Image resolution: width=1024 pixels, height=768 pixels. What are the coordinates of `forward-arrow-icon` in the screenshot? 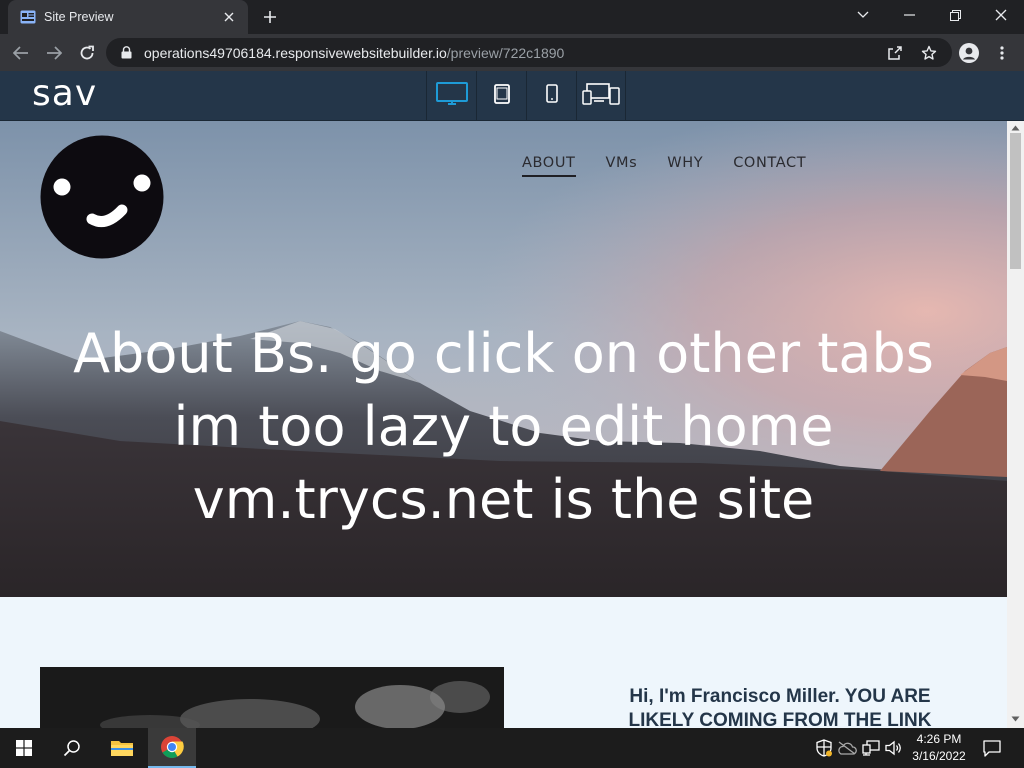 It's located at (54, 53).